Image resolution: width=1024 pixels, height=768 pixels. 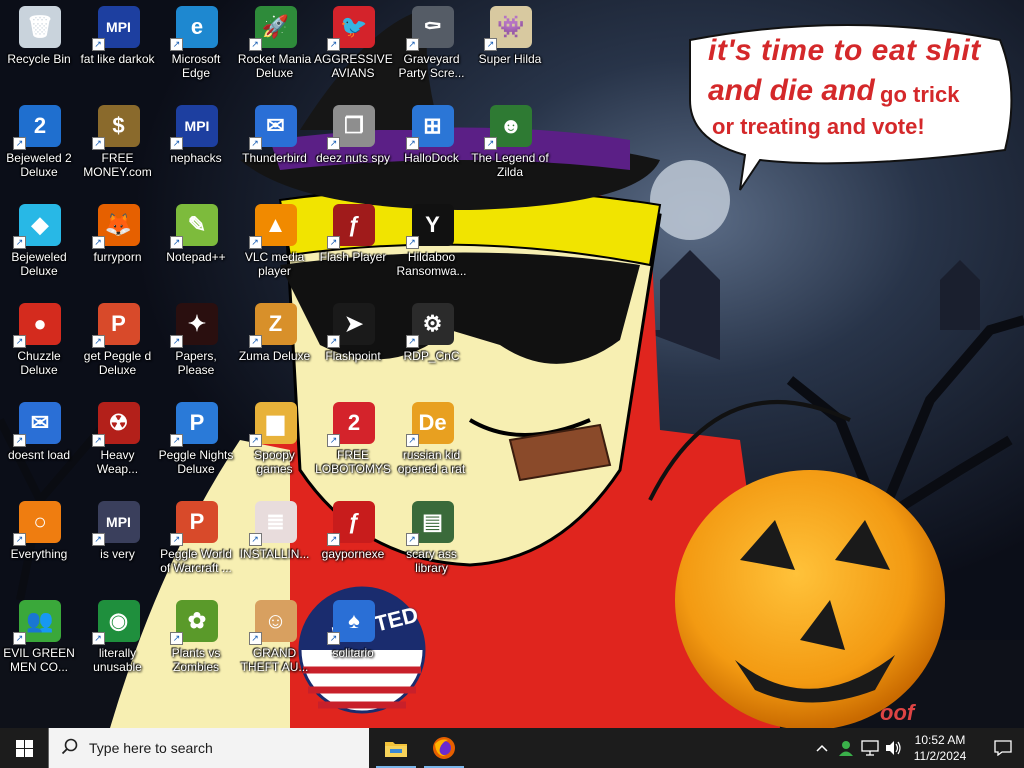 What do you see at coordinates (118, 246) in the screenshot?
I see `desktop-icon: 🦊 ↗ furryporn` at bounding box center [118, 246].